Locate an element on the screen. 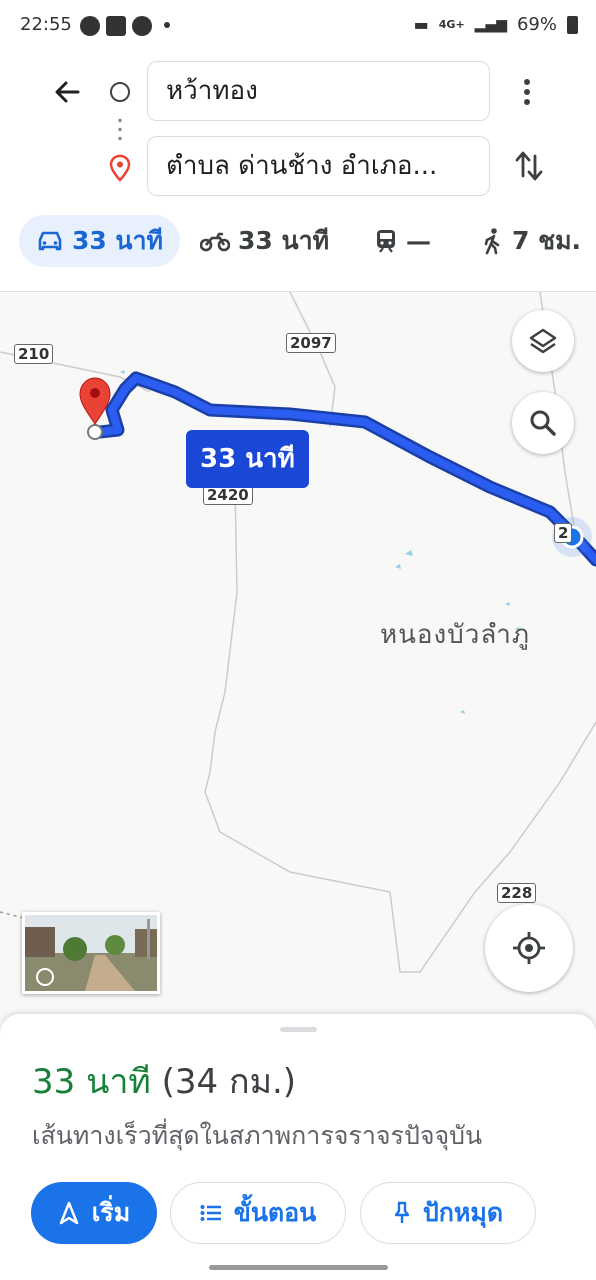 The width and height of the screenshot is (596, 1280). map-search-button is located at coordinates (543, 423).